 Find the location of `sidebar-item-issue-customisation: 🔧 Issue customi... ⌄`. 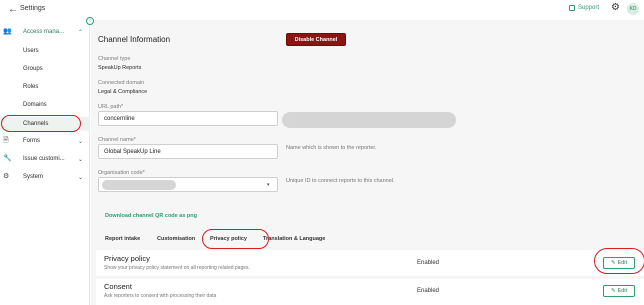

sidebar-item-issue-customisation: 🔧 Issue customi... ⌄ is located at coordinates (45, 159).